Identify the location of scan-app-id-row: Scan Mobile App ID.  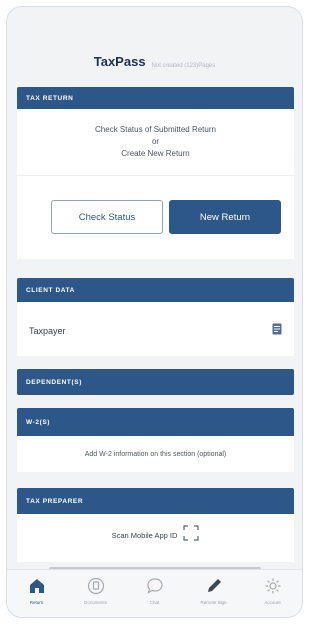
(155, 538).